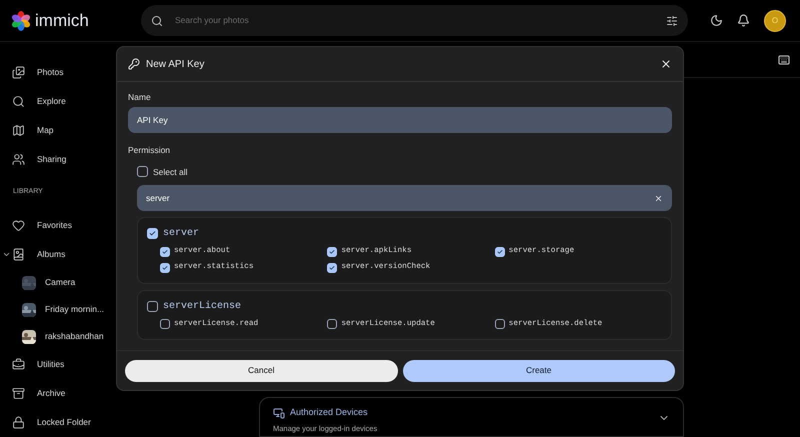 Image resolution: width=800 pixels, height=437 pixels. What do you see at coordinates (52, 336) in the screenshot?
I see `album-item: rakshabandhan` at bounding box center [52, 336].